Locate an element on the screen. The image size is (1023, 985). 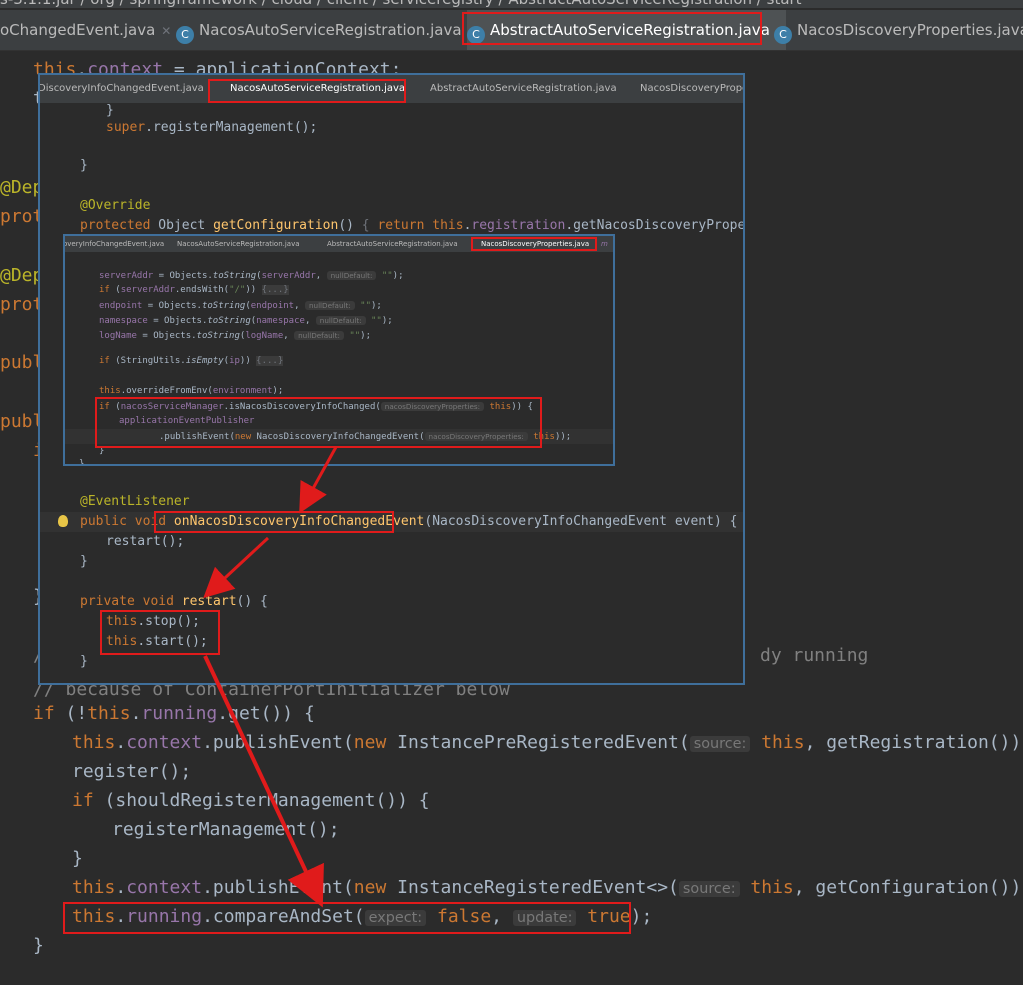
annotation-arrows is located at coordinates (270, 677).